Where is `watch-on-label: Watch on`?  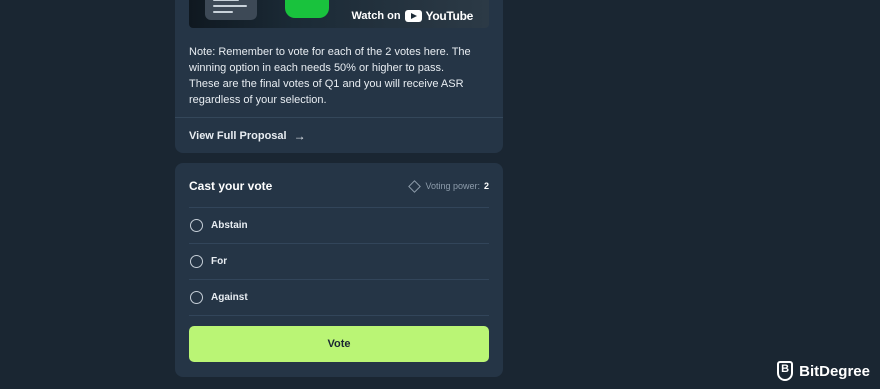 watch-on-label: Watch on is located at coordinates (376, 16).